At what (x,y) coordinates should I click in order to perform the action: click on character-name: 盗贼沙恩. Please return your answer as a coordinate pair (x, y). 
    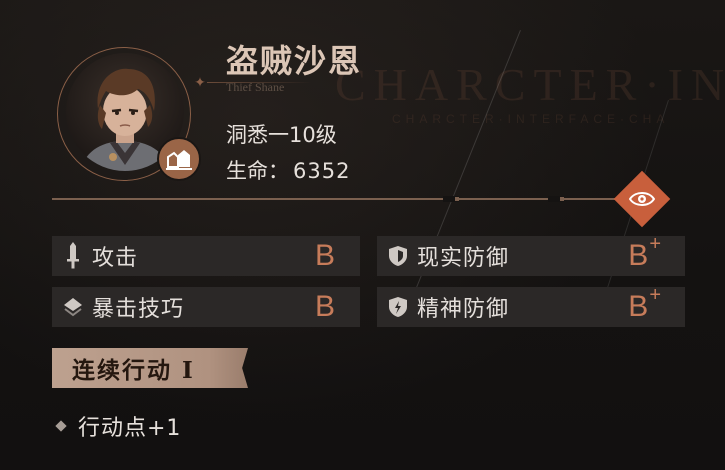
    Looking at the image, I should click on (294, 61).